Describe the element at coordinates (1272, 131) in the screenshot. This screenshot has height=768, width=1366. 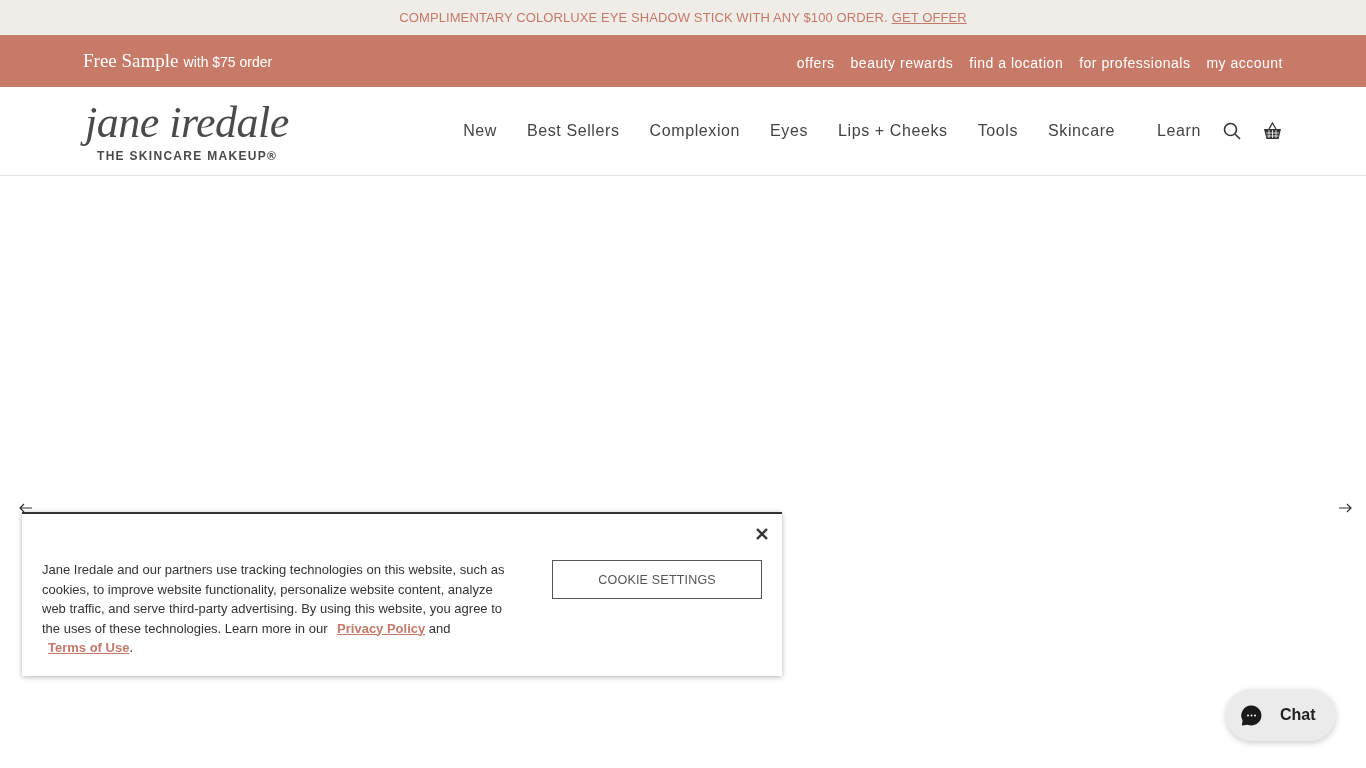
I see `basket-icon` at that location.